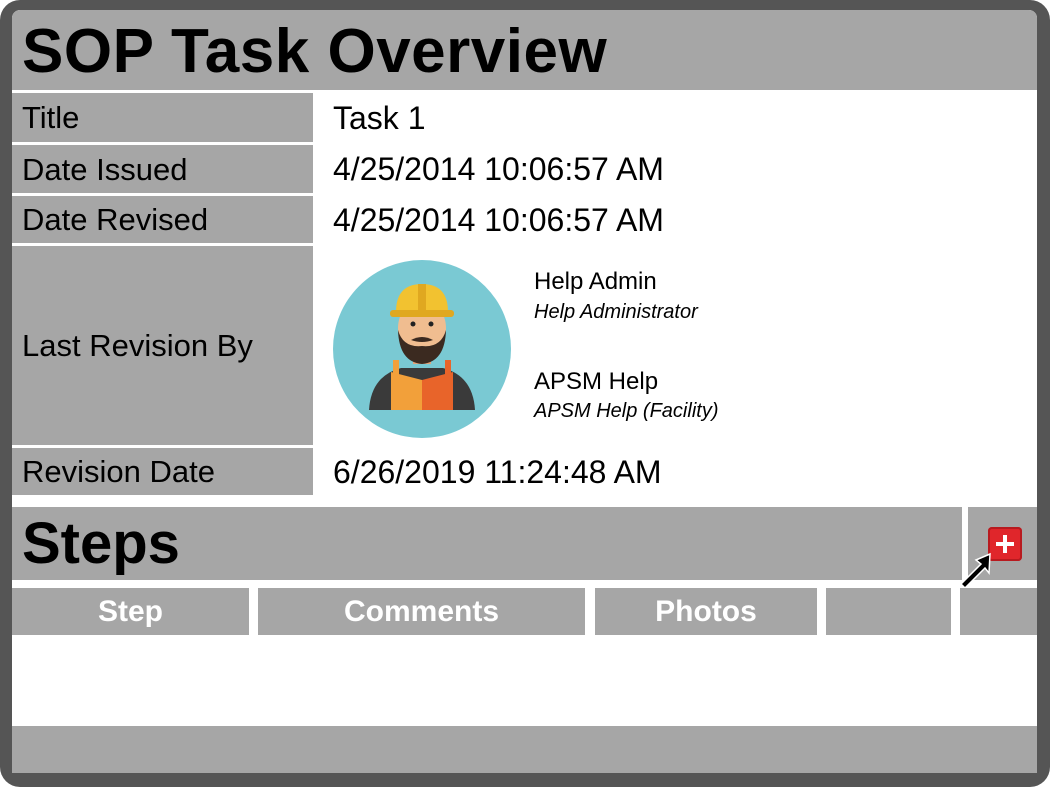  What do you see at coordinates (595, 281) in the screenshot?
I see `reviser-name-1: Help Admin` at bounding box center [595, 281].